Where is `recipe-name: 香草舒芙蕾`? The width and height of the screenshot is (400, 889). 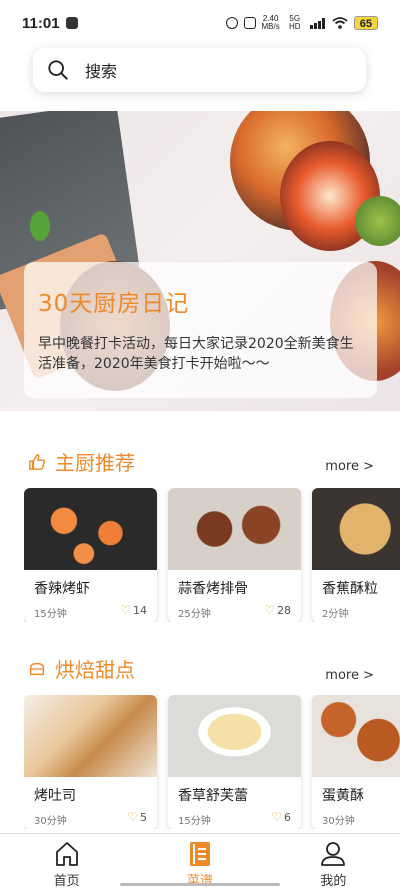
recipe-name: 香草舒芙蕾 is located at coordinates (213, 796).